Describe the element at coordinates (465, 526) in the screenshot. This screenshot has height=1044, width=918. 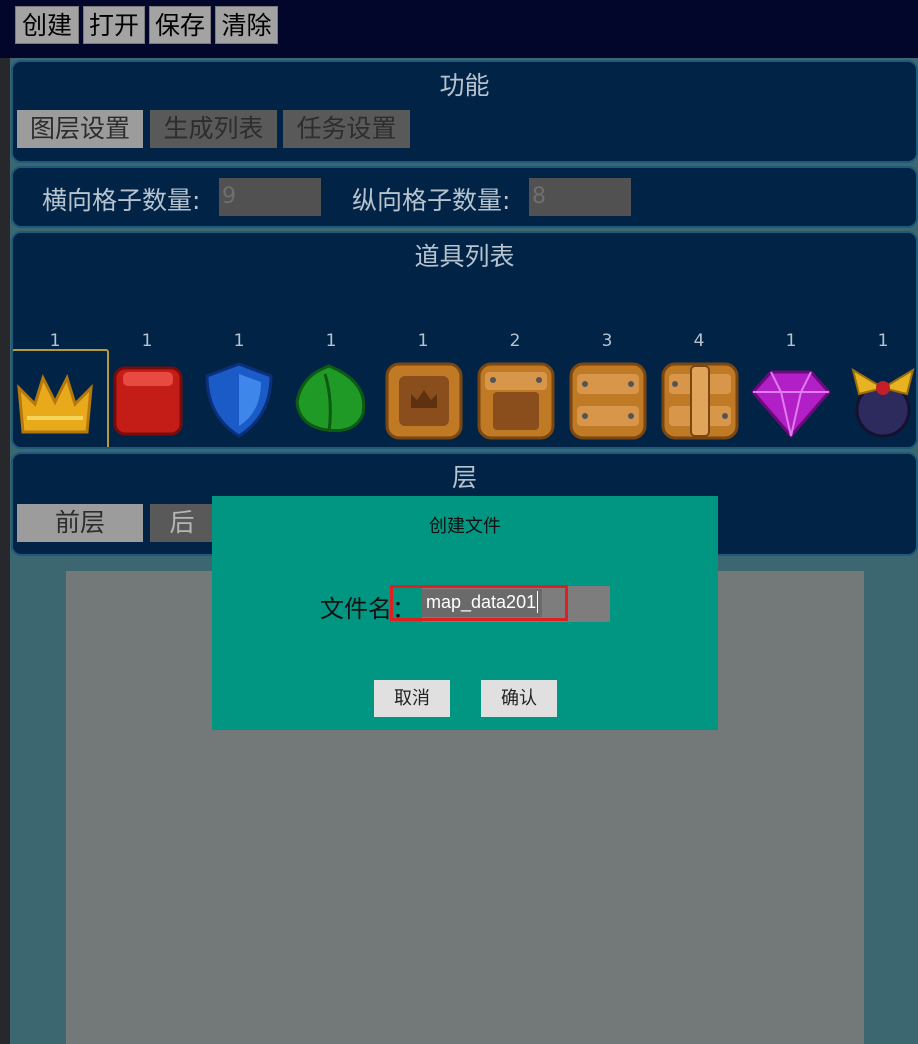
I see `dialog-title: 创建文件` at that location.